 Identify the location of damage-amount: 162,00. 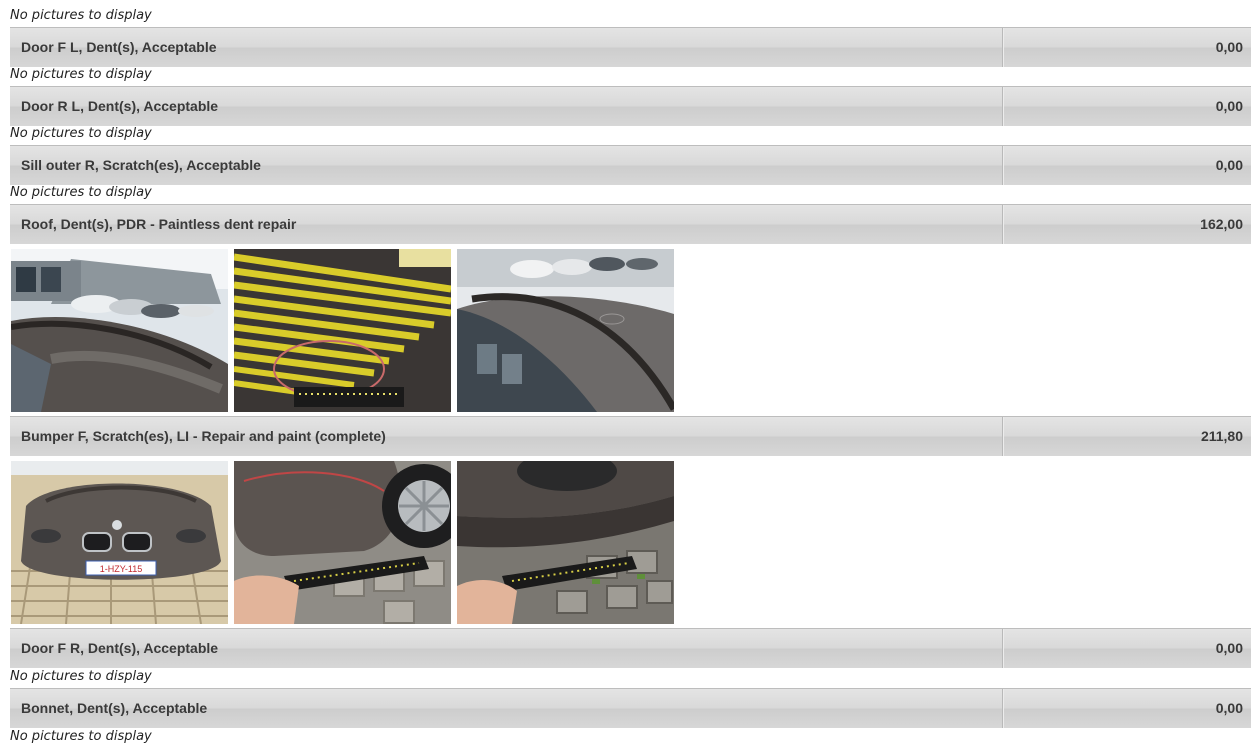
(1221, 224).